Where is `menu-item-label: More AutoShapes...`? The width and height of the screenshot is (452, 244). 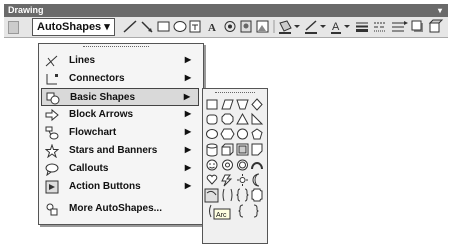 menu-item-label: More AutoShapes... is located at coordinates (115, 208).